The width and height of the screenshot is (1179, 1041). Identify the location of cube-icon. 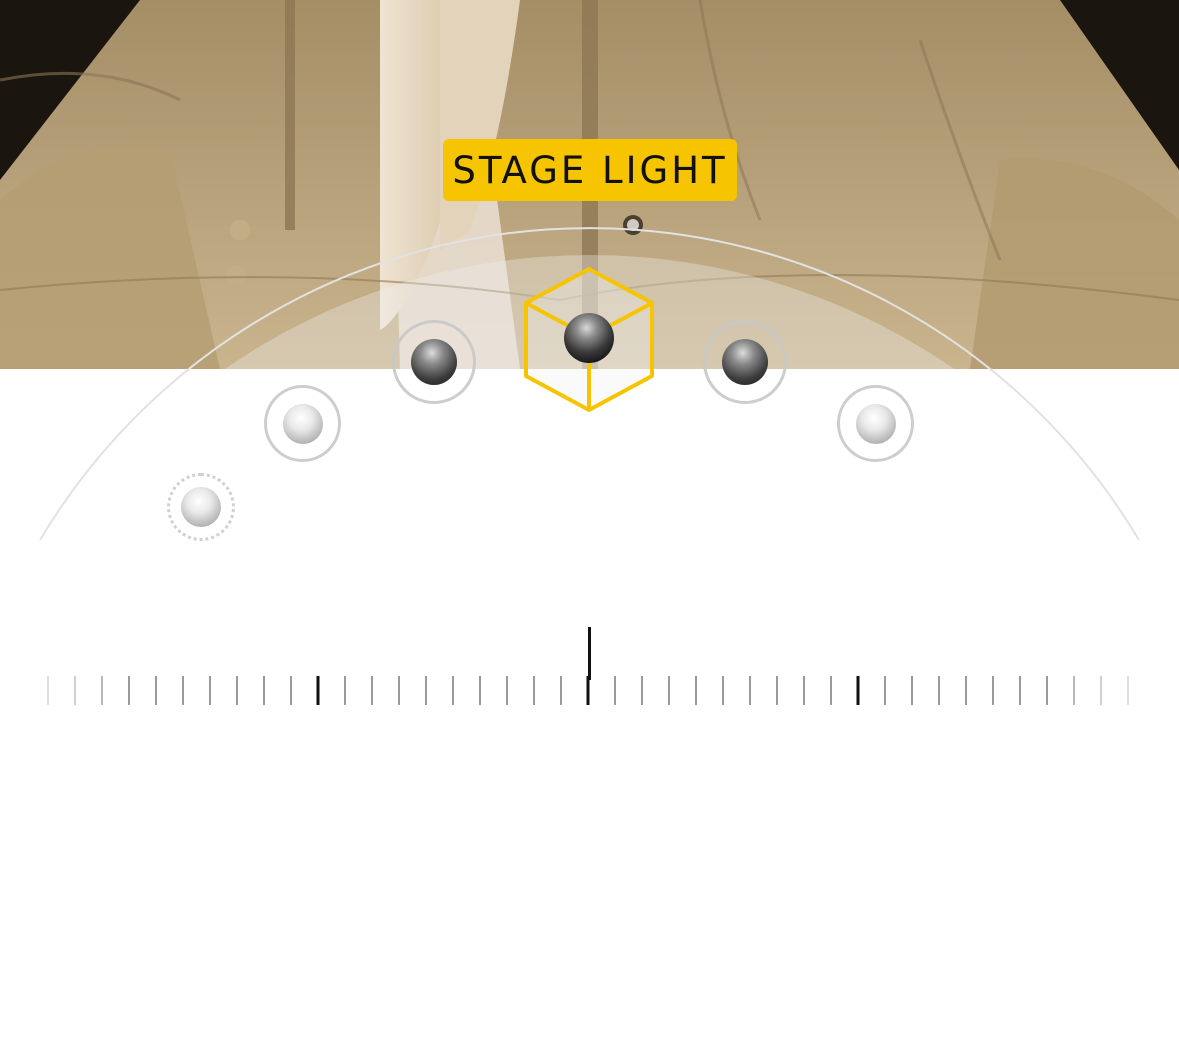
(589, 339).